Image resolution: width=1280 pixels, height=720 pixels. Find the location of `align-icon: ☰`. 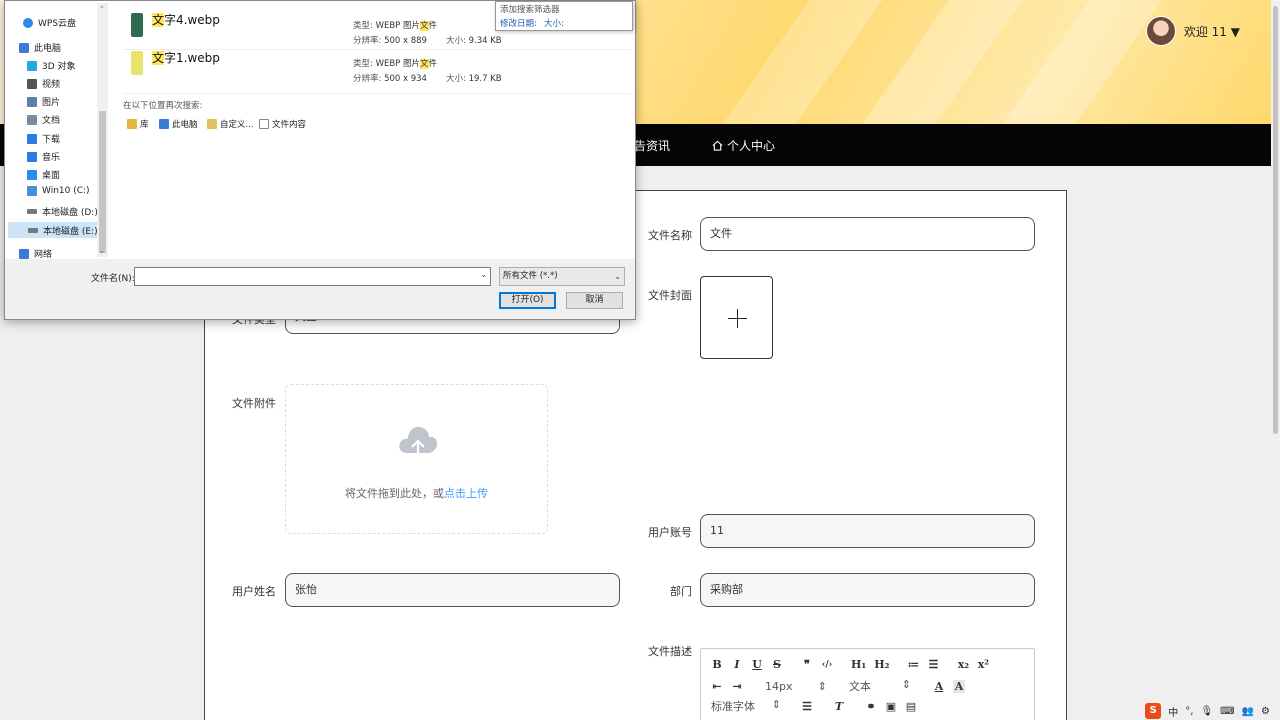

align-icon: ☰ is located at coordinates (807, 706).